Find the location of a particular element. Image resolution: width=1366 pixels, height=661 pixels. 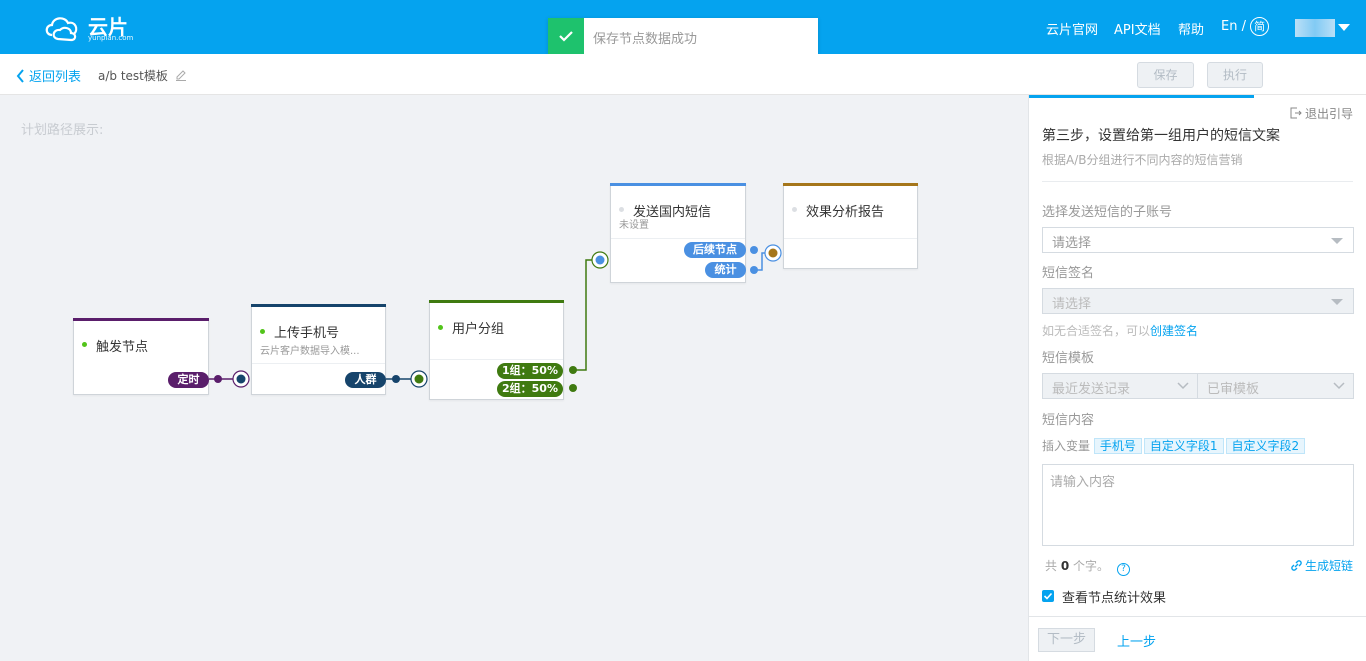

signature-select: 请选择 is located at coordinates (1198, 301).